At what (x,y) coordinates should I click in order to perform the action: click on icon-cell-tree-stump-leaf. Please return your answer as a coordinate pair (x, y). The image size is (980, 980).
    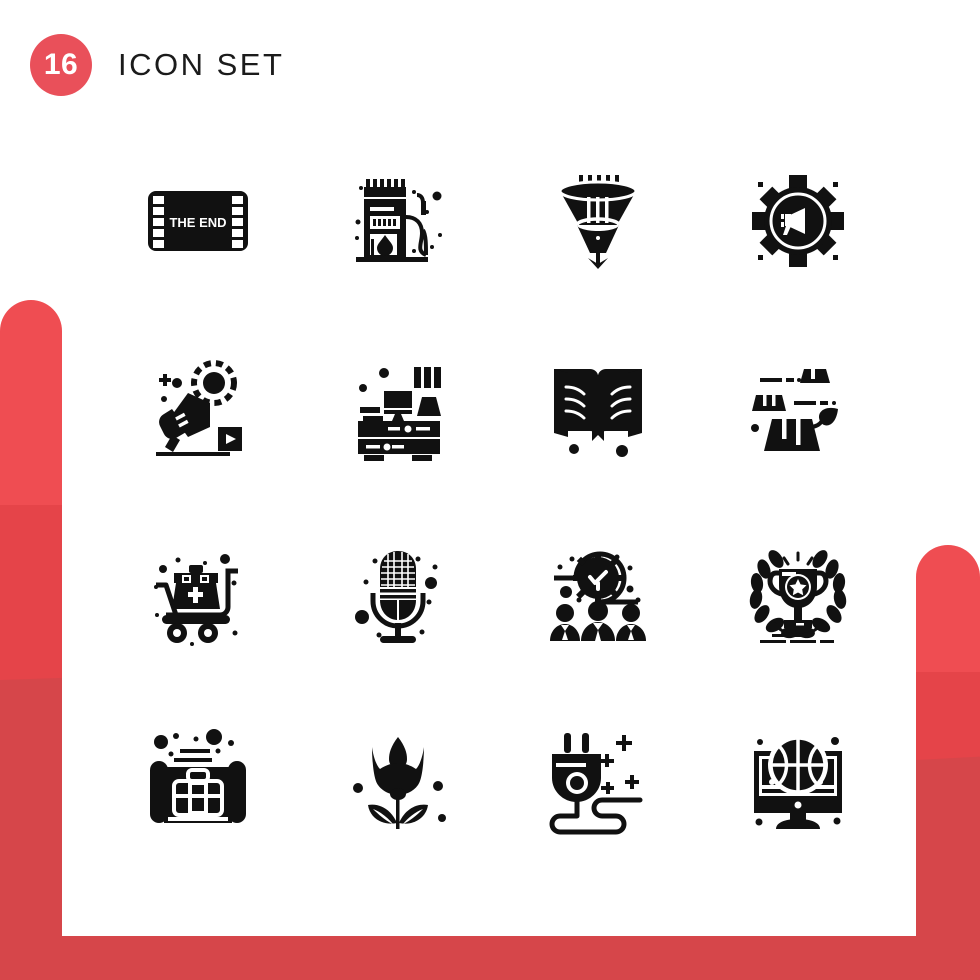
    Looking at the image, I should click on (798, 407).